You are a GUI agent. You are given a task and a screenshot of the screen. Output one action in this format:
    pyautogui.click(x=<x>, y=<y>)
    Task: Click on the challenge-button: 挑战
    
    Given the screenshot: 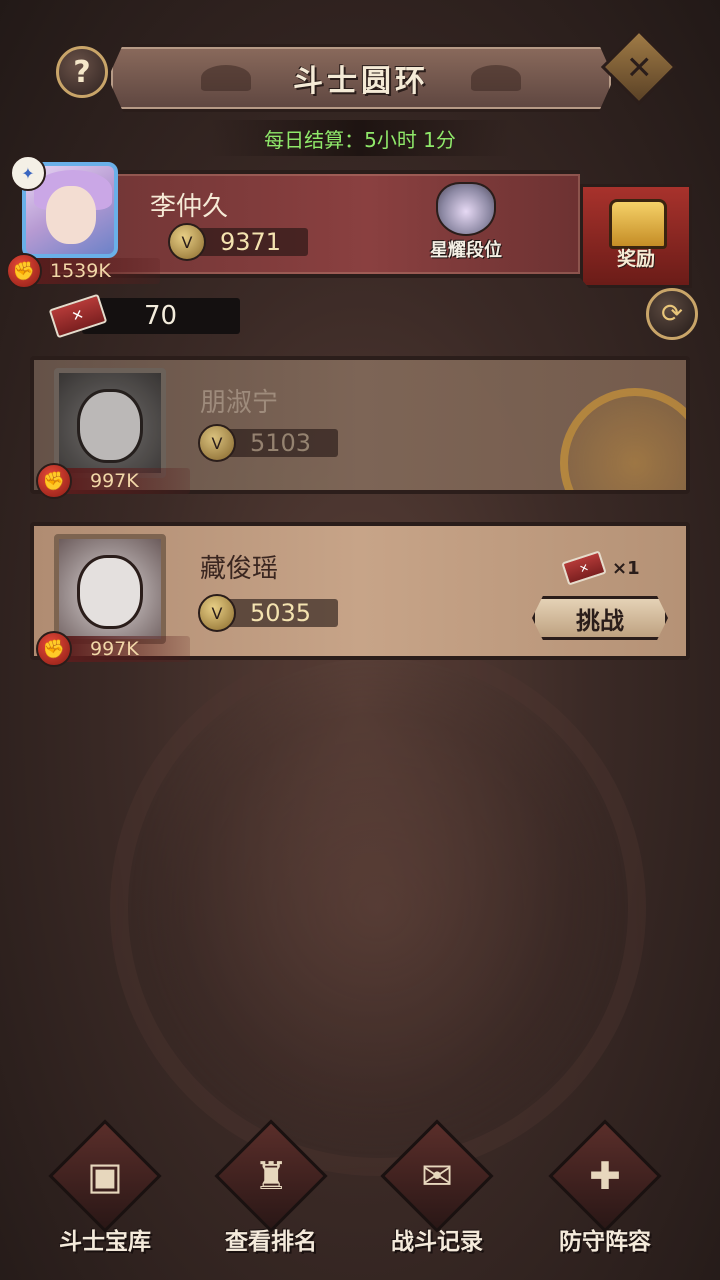 What is the action you would take?
    pyautogui.click(x=600, y=618)
    